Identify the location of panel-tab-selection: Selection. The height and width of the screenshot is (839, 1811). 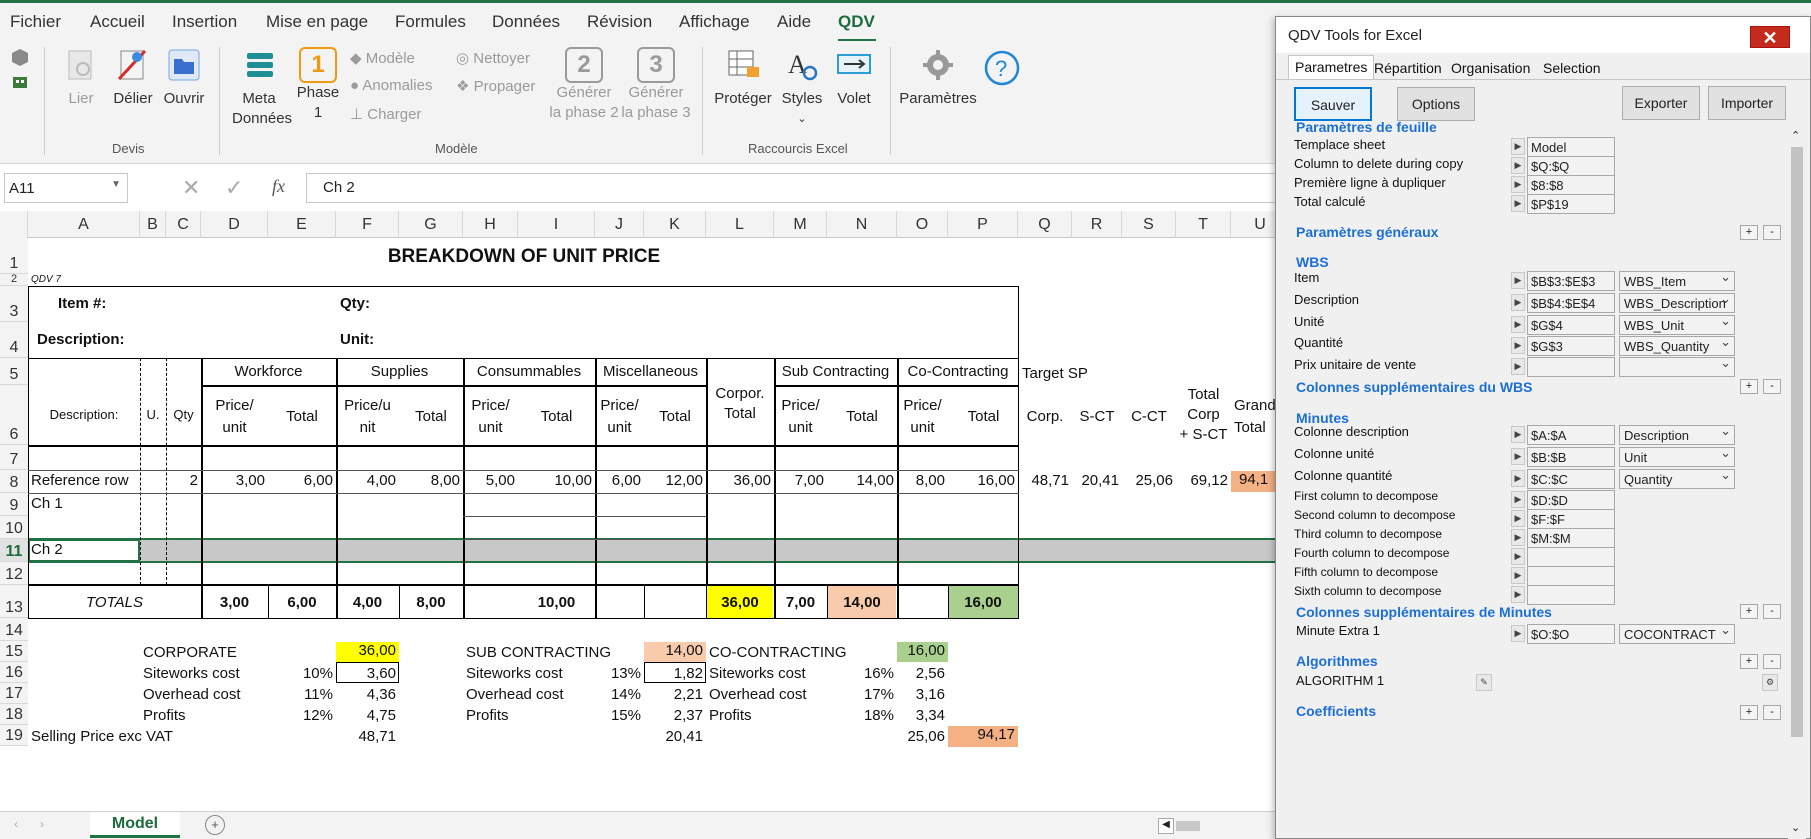
(1572, 68).